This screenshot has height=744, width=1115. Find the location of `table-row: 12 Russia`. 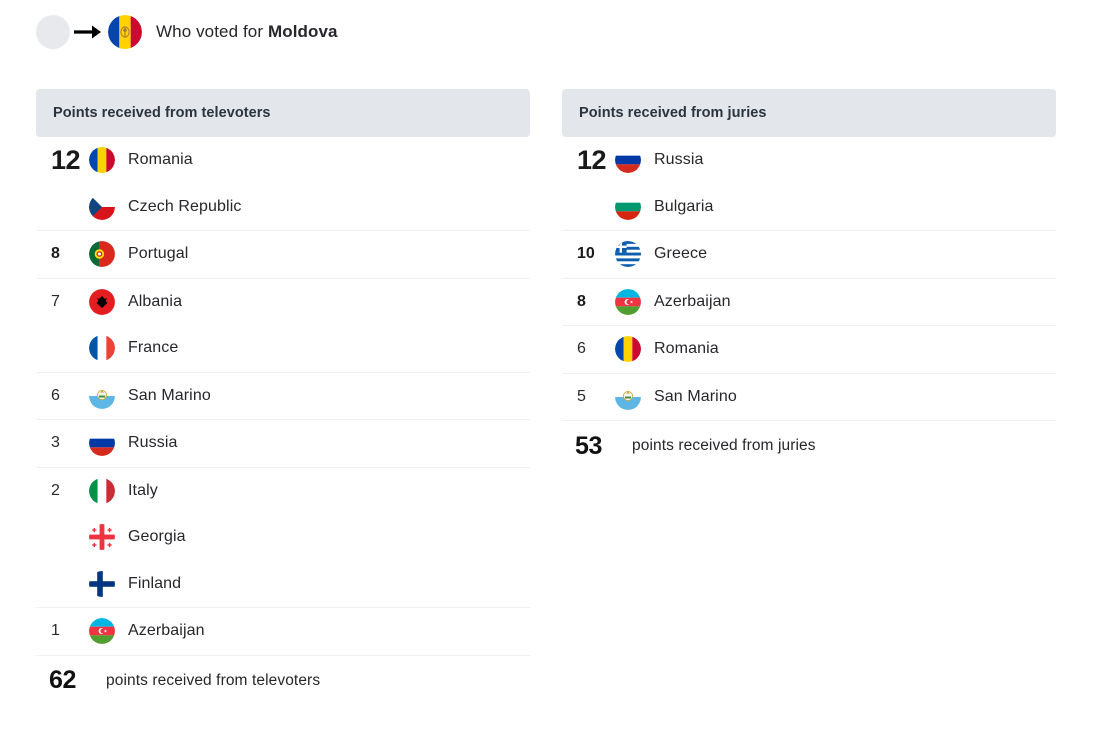

table-row: 12 Russia is located at coordinates (809, 160).